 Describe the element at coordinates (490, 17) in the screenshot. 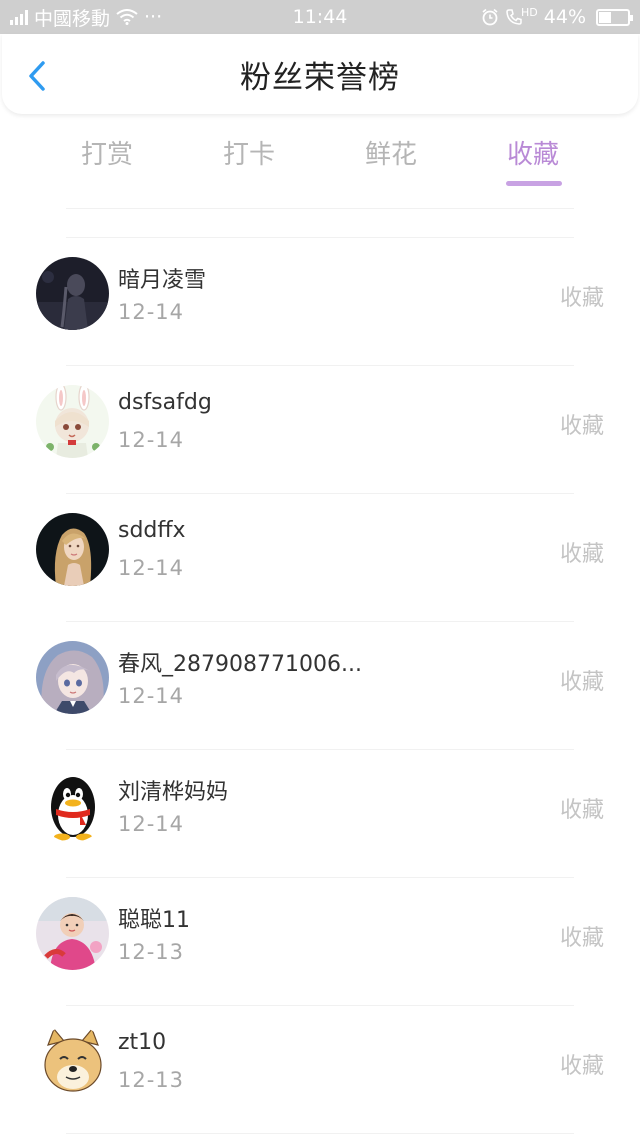

I see `alarm-icon` at that location.